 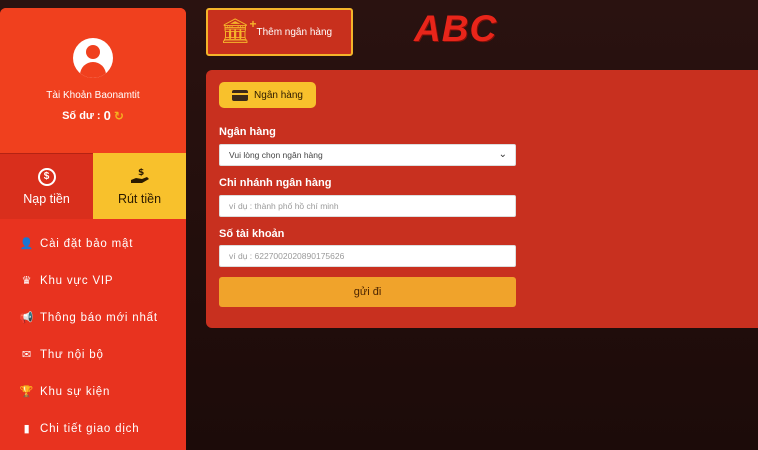 What do you see at coordinates (139, 186) in the screenshot?
I see `tab-withdraw: $ Rút tiền` at bounding box center [139, 186].